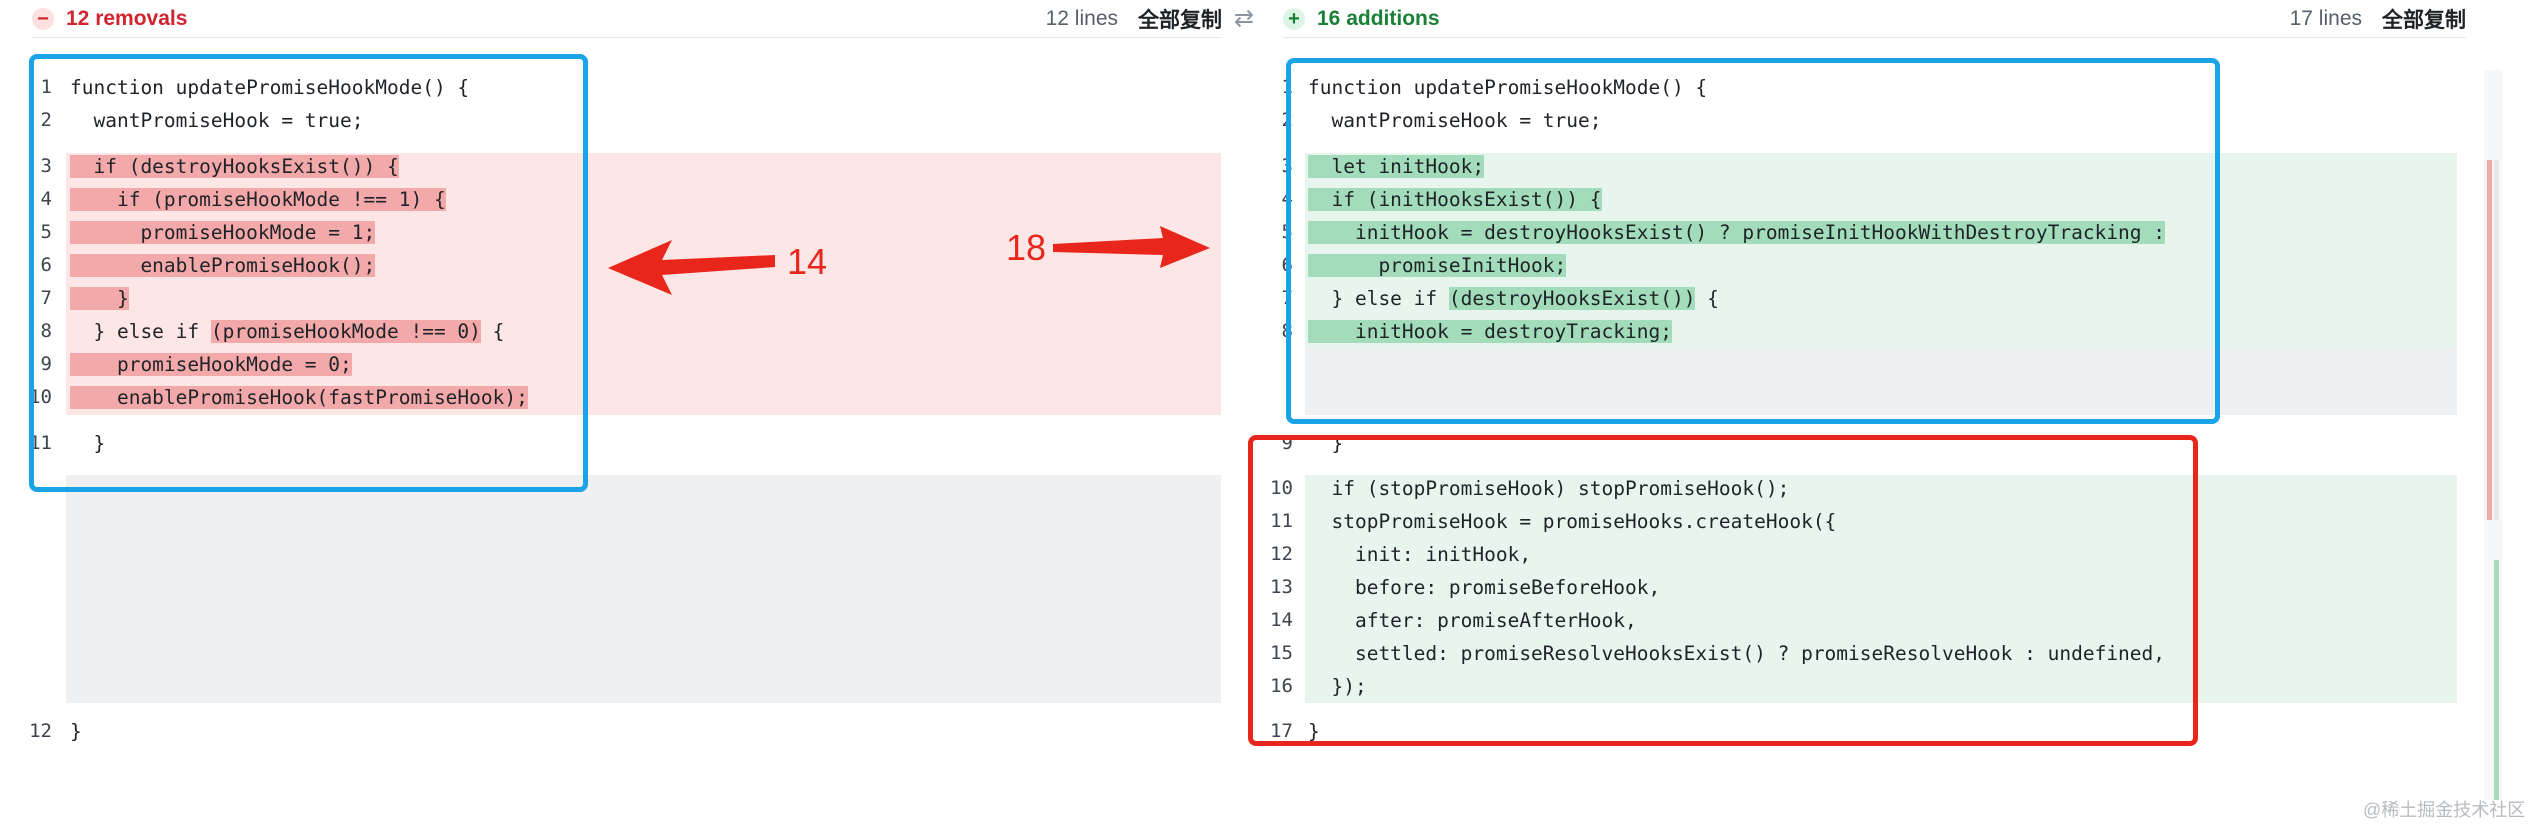 The height and width of the screenshot is (826, 2530). What do you see at coordinates (1026, 247) in the screenshot?
I see `right-arrow-label: 18` at bounding box center [1026, 247].